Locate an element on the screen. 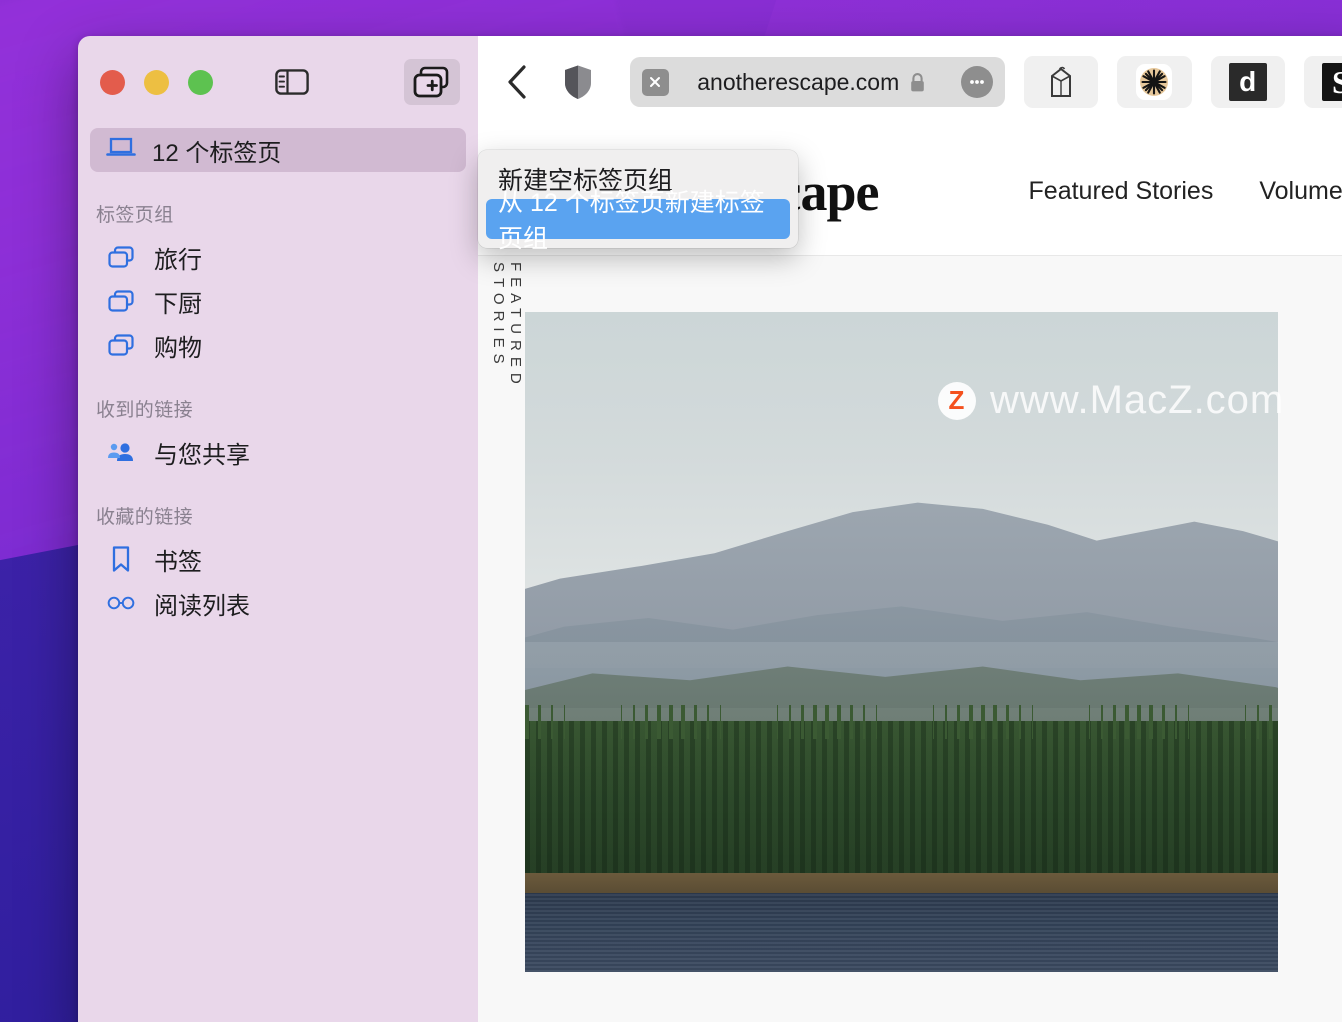 The height and width of the screenshot is (1022, 1342). back-button is located at coordinates (517, 82).